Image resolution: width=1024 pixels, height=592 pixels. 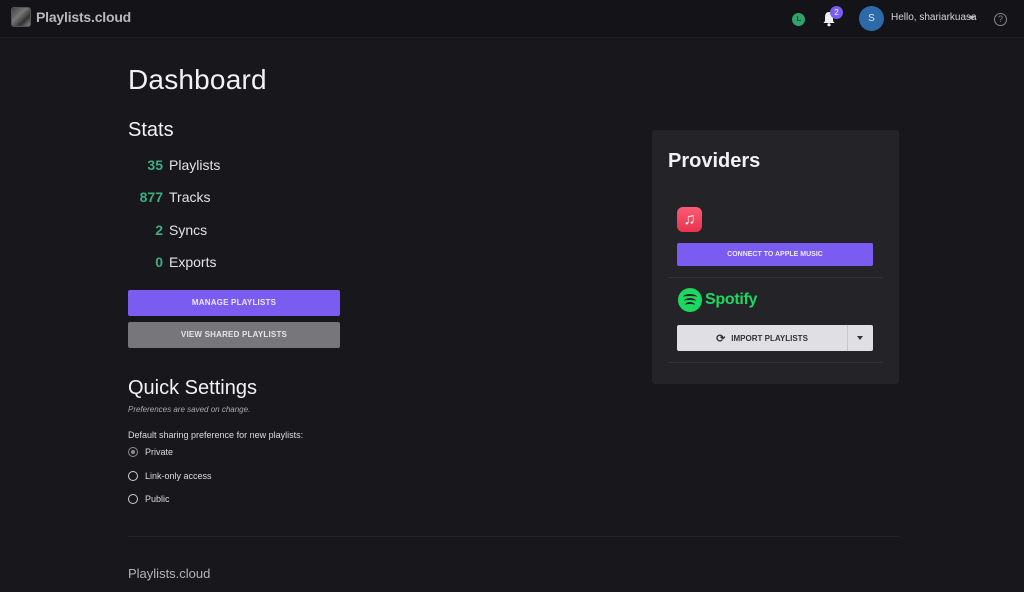 What do you see at coordinates (860, 338) in the screenshot?
I see `import-dropdown-toggle` at bounding box center [860, 338].